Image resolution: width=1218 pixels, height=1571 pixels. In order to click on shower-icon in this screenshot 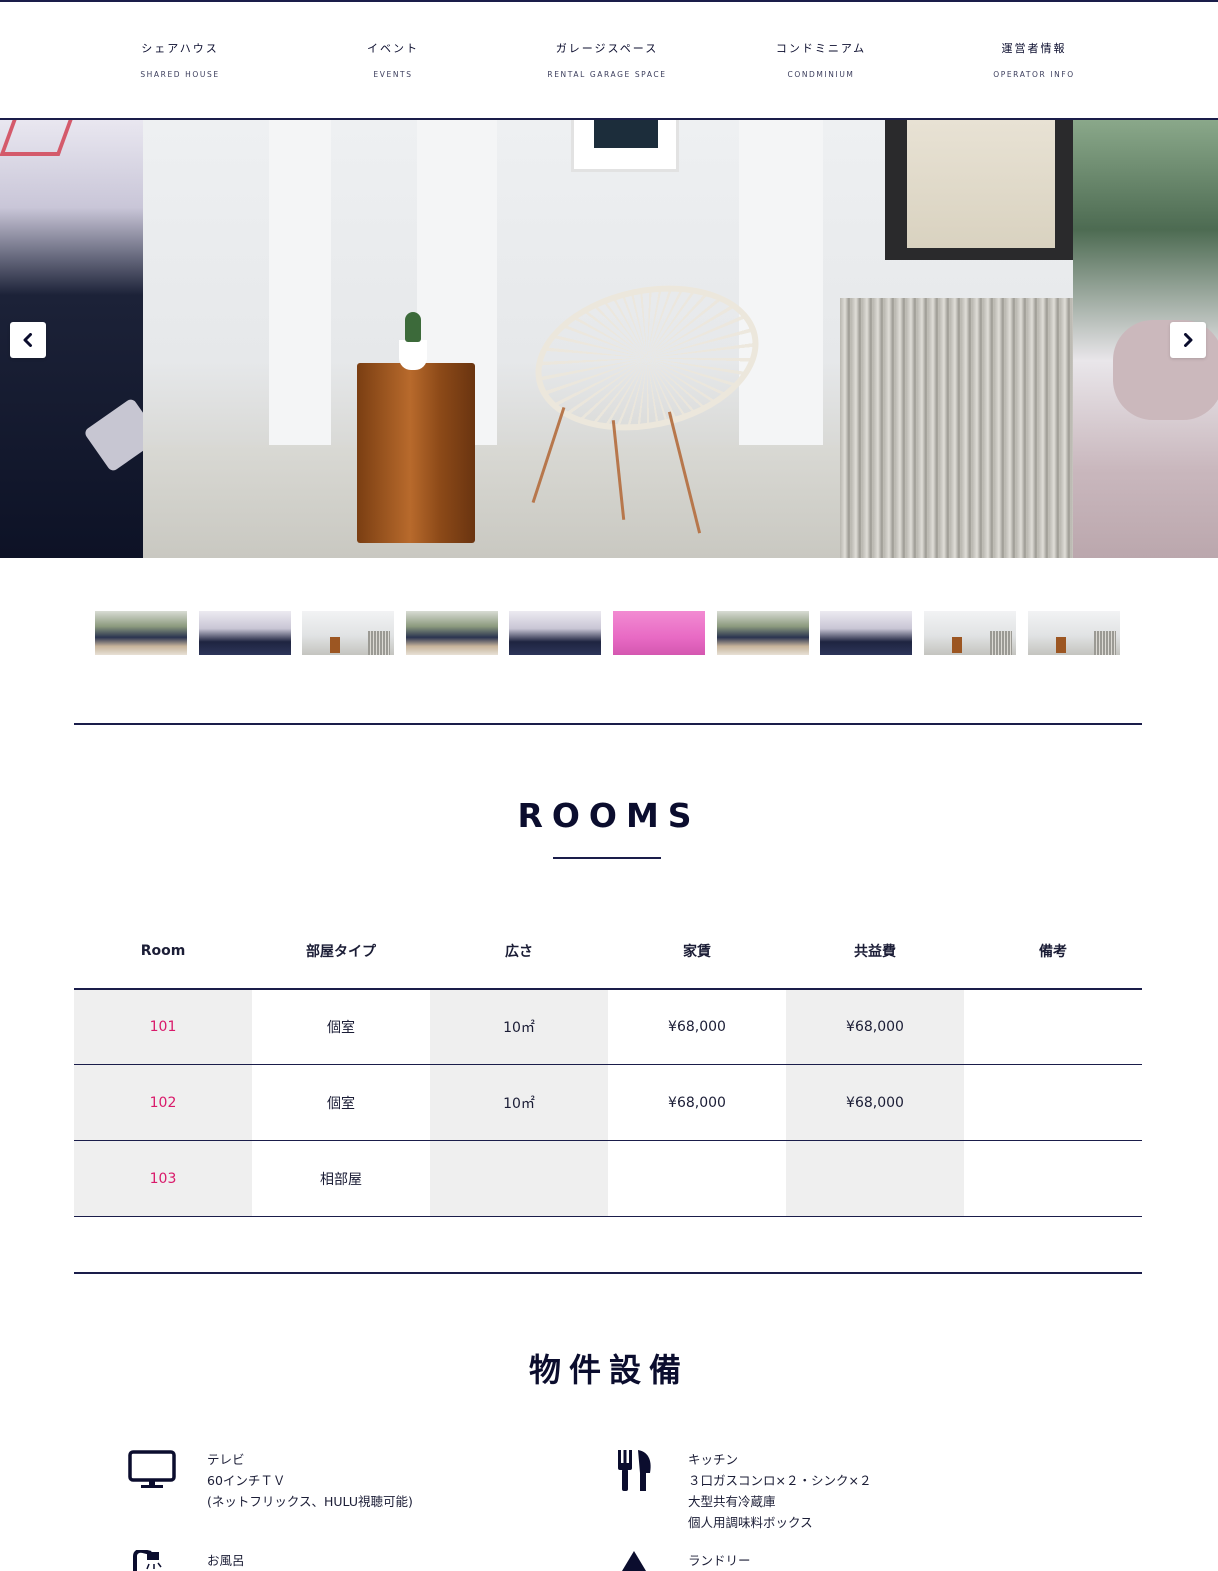, I will do `click(147, 1560)`.